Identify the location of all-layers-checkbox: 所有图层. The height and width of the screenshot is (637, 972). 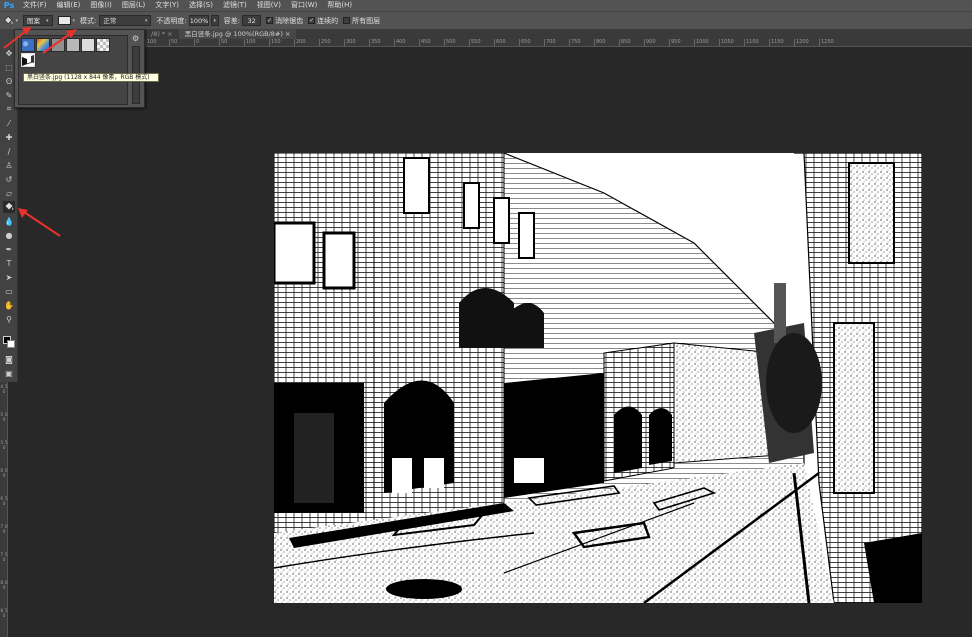
(361, 21).